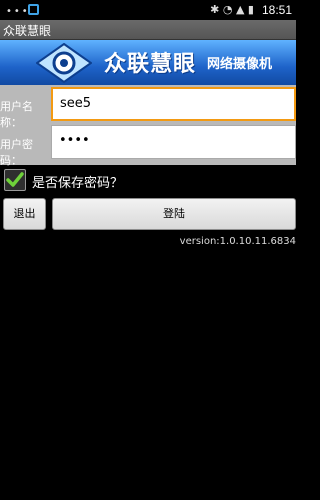  Describe the element at coordinates (174, 214) in the screenshot. I see `login-button: 登陆` at that location.